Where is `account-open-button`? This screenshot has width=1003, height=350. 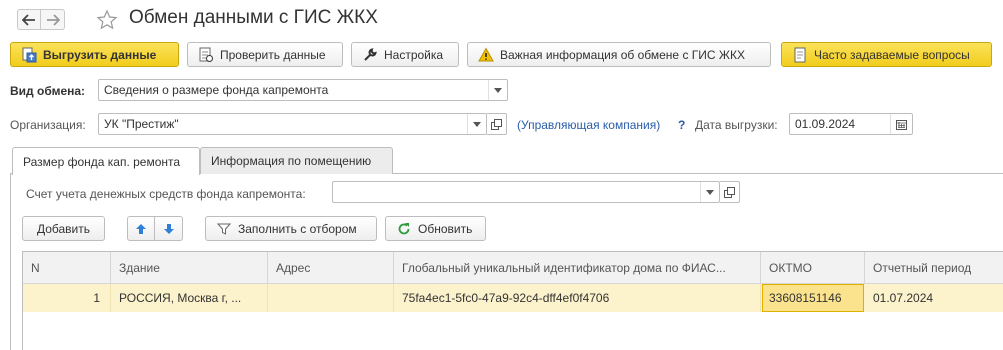 account-open-button is located at coordinates (730, 192).